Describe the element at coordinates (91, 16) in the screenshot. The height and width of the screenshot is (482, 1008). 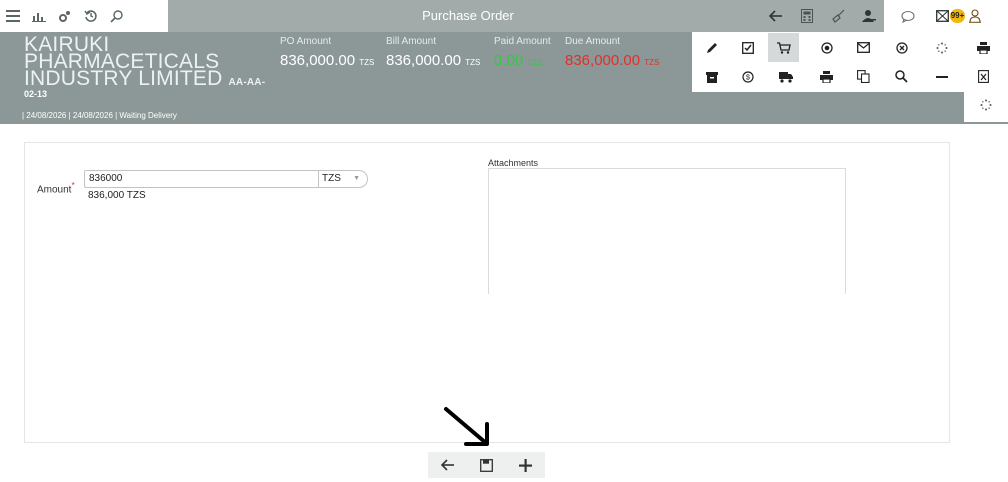
I see `history-icon` at that location.